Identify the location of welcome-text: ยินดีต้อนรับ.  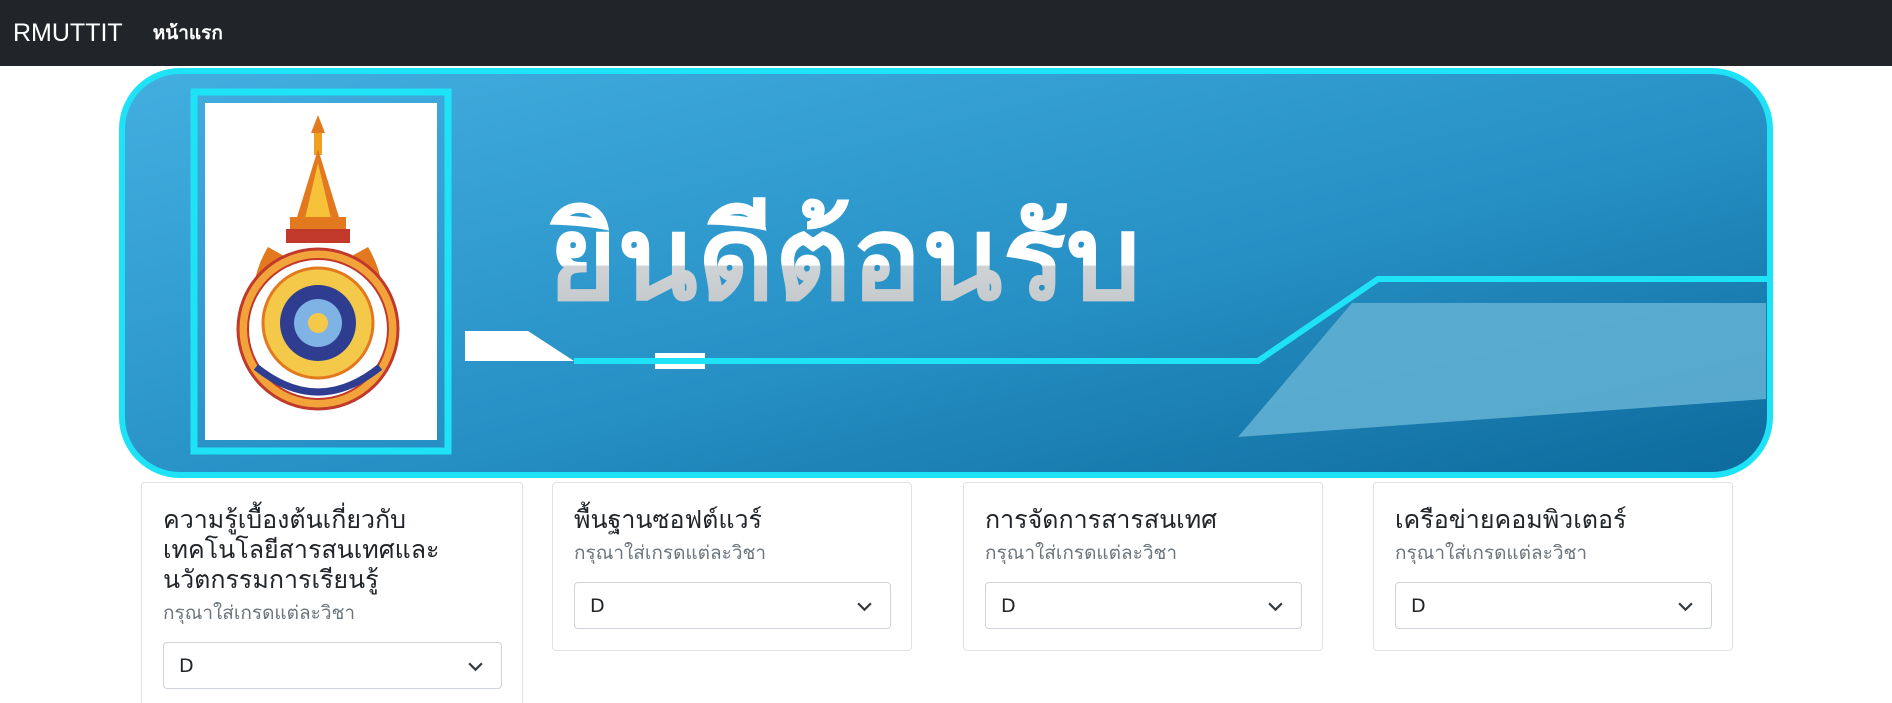
(844, 258).